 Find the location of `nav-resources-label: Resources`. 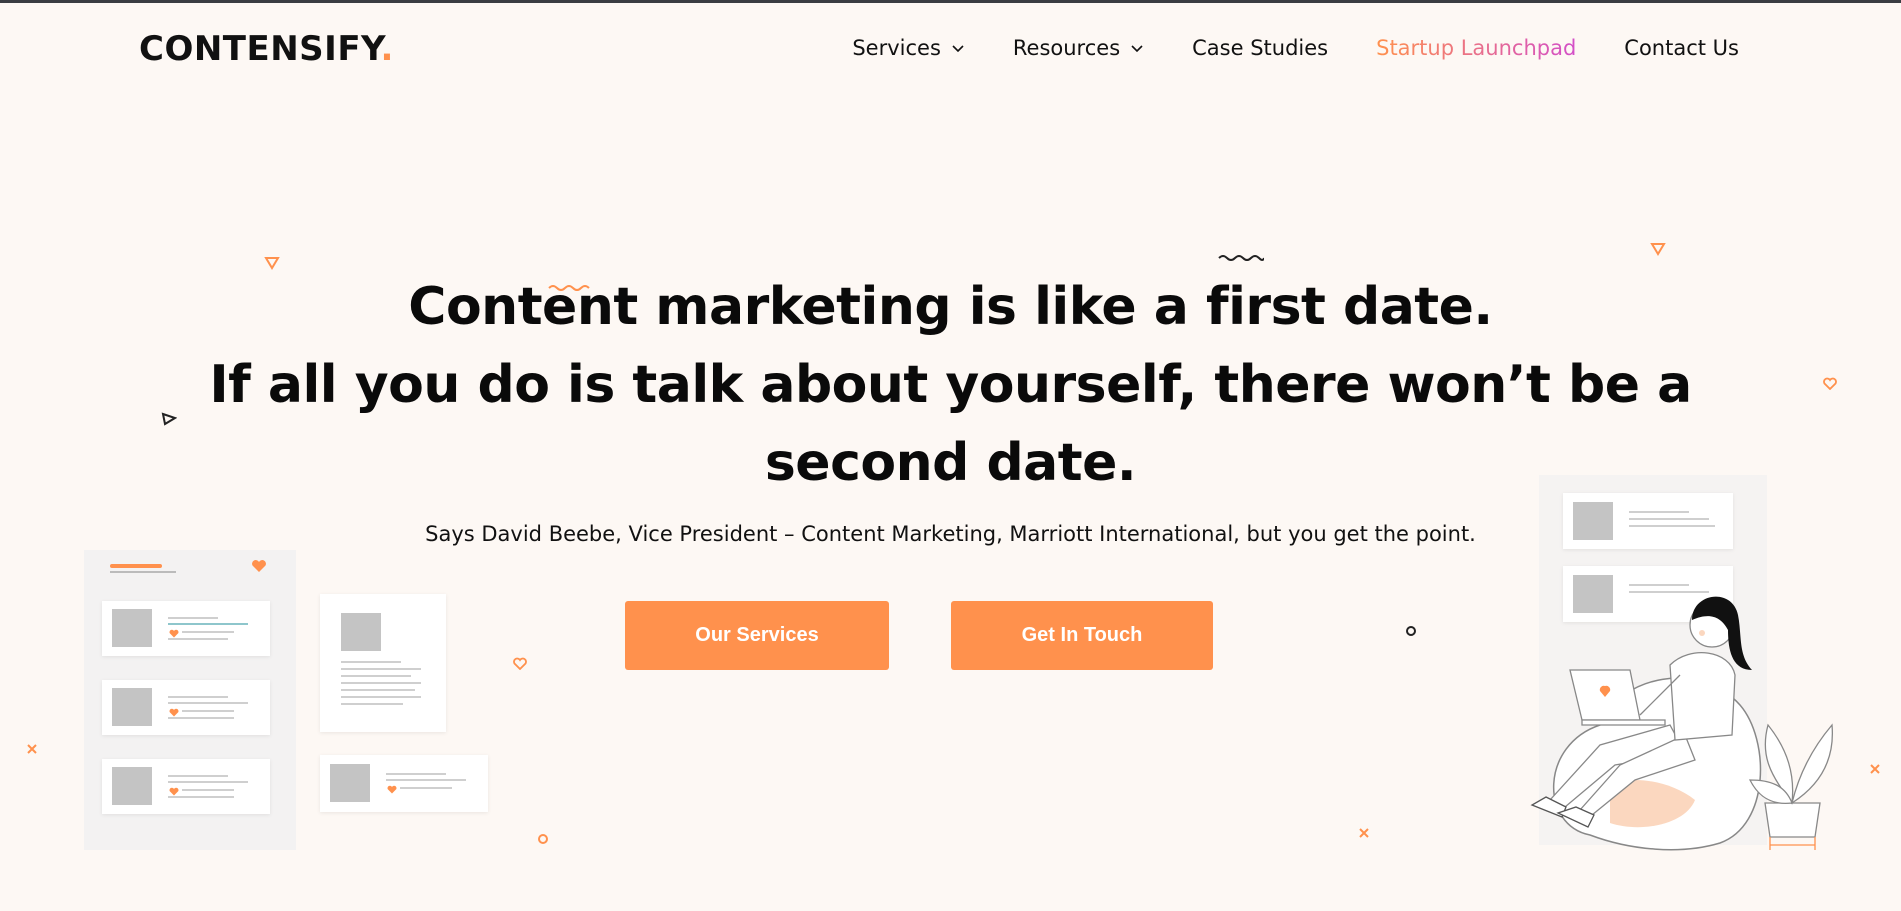

nav-resources-label: Resources is located at coordinates (1066, 48).